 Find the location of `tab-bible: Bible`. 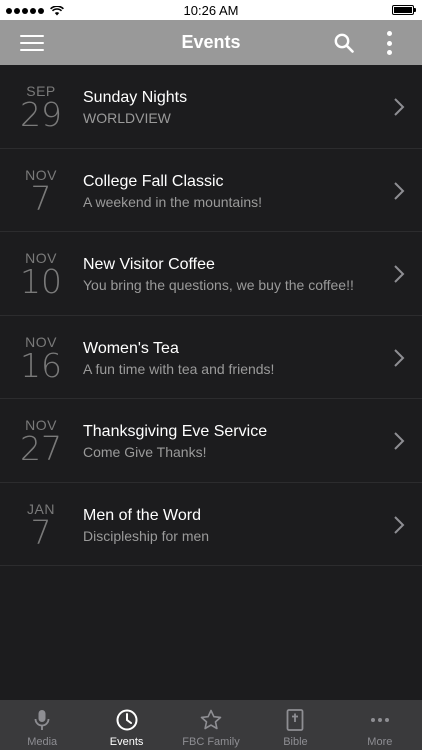

tab-bible: Bible is located at coordinates (295, 725).